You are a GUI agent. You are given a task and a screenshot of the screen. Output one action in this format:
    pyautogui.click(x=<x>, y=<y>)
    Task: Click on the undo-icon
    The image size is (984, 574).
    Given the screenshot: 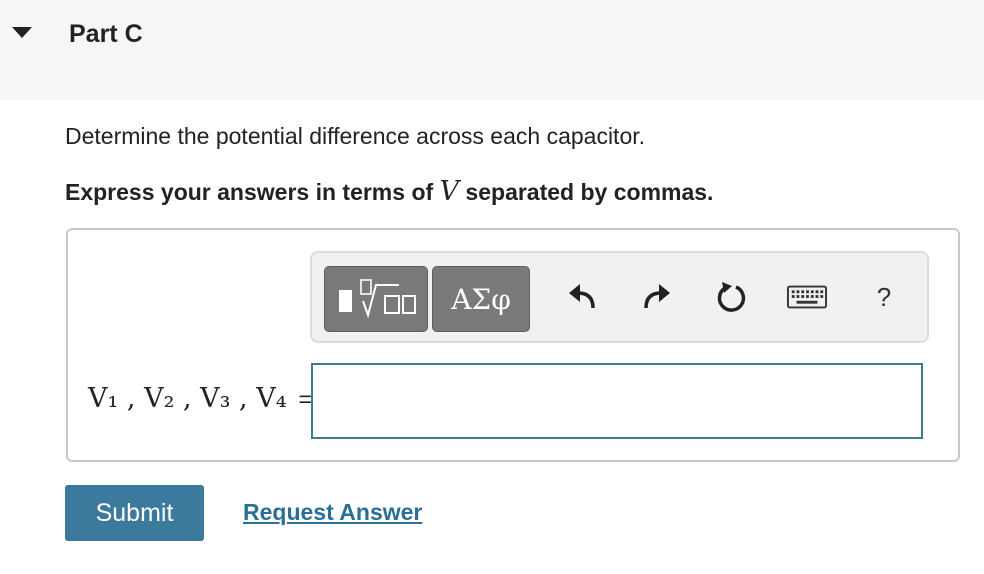 What is the action you would take?
    pyautogui.click(x=582, y=297)
    